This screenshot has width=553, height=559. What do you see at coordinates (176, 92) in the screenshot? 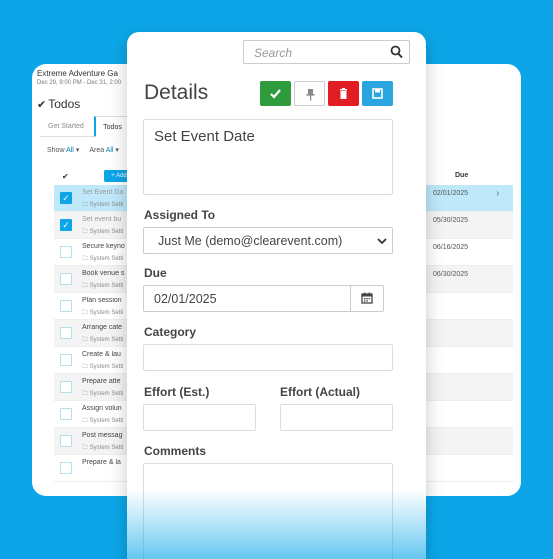
I see `details-title: Details` at bounding box center [176, 92].